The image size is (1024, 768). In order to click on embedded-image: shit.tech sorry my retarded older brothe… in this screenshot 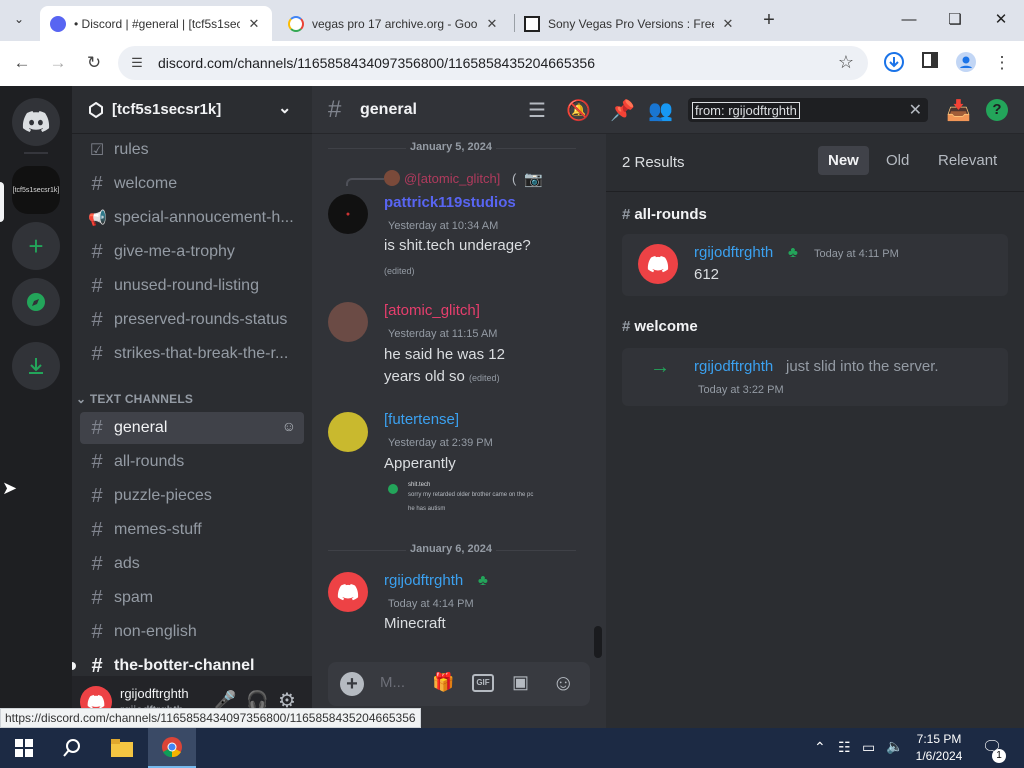, I will do `click(464, 500)`.